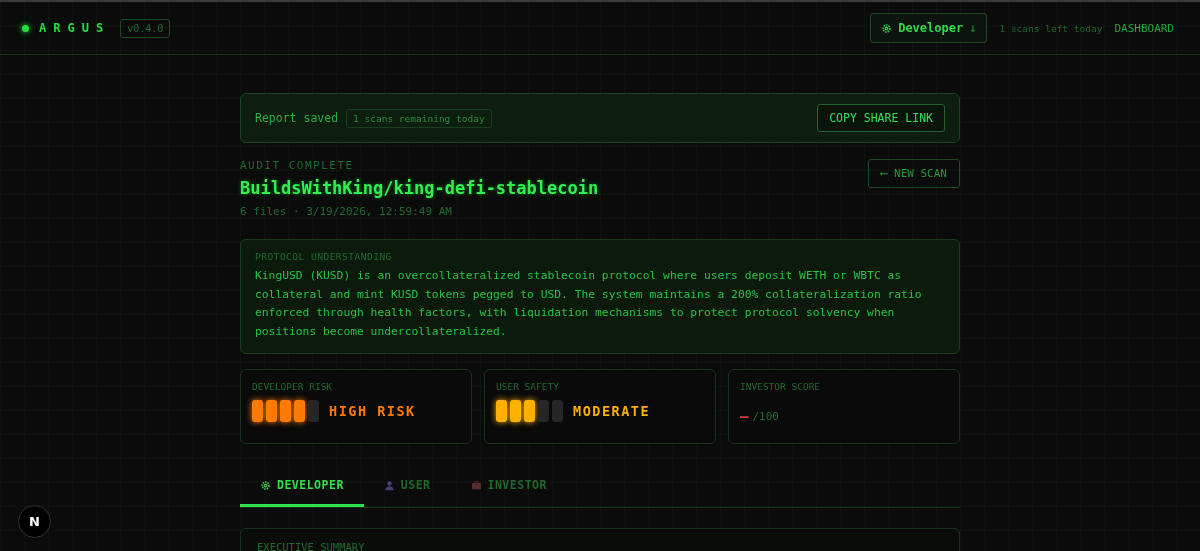 This screenshot has width=1200, height=551. I want to click on repo-title: BuildsWithKing/king-defi-stablecoin, so click(419, 188).